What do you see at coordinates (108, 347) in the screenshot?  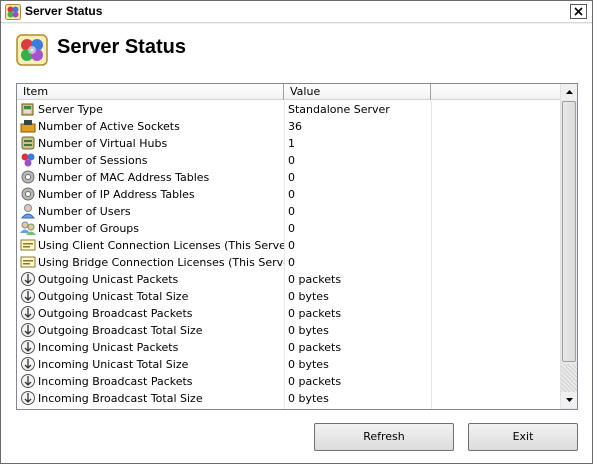 I see `item-label: Incoming Unicast Packets` at bounding box center [108, 347].